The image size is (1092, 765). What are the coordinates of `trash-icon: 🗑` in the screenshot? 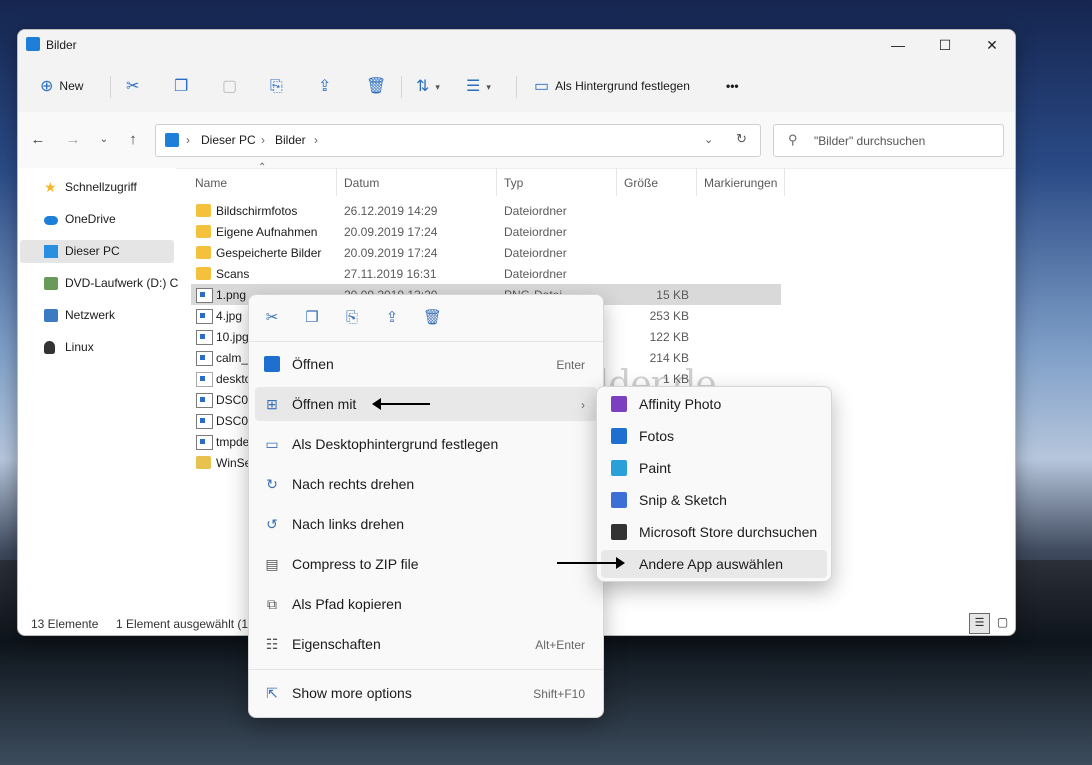 It's located at (432, 318).